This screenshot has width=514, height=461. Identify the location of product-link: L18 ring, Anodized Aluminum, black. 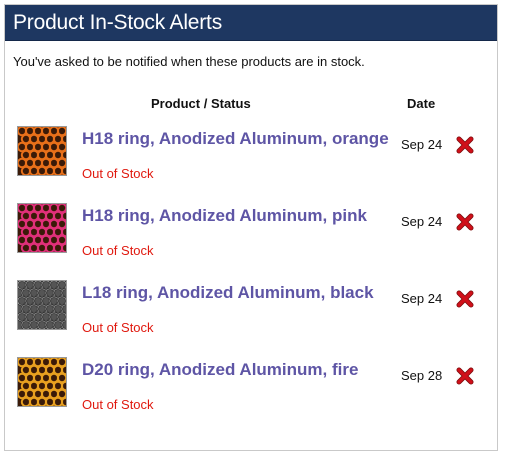
(228, 293).